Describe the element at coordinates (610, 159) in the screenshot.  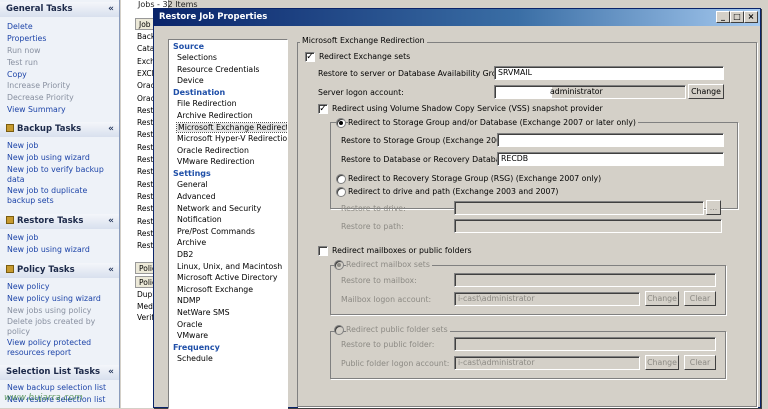
I see `restore-database-input: RECDB` at that location.